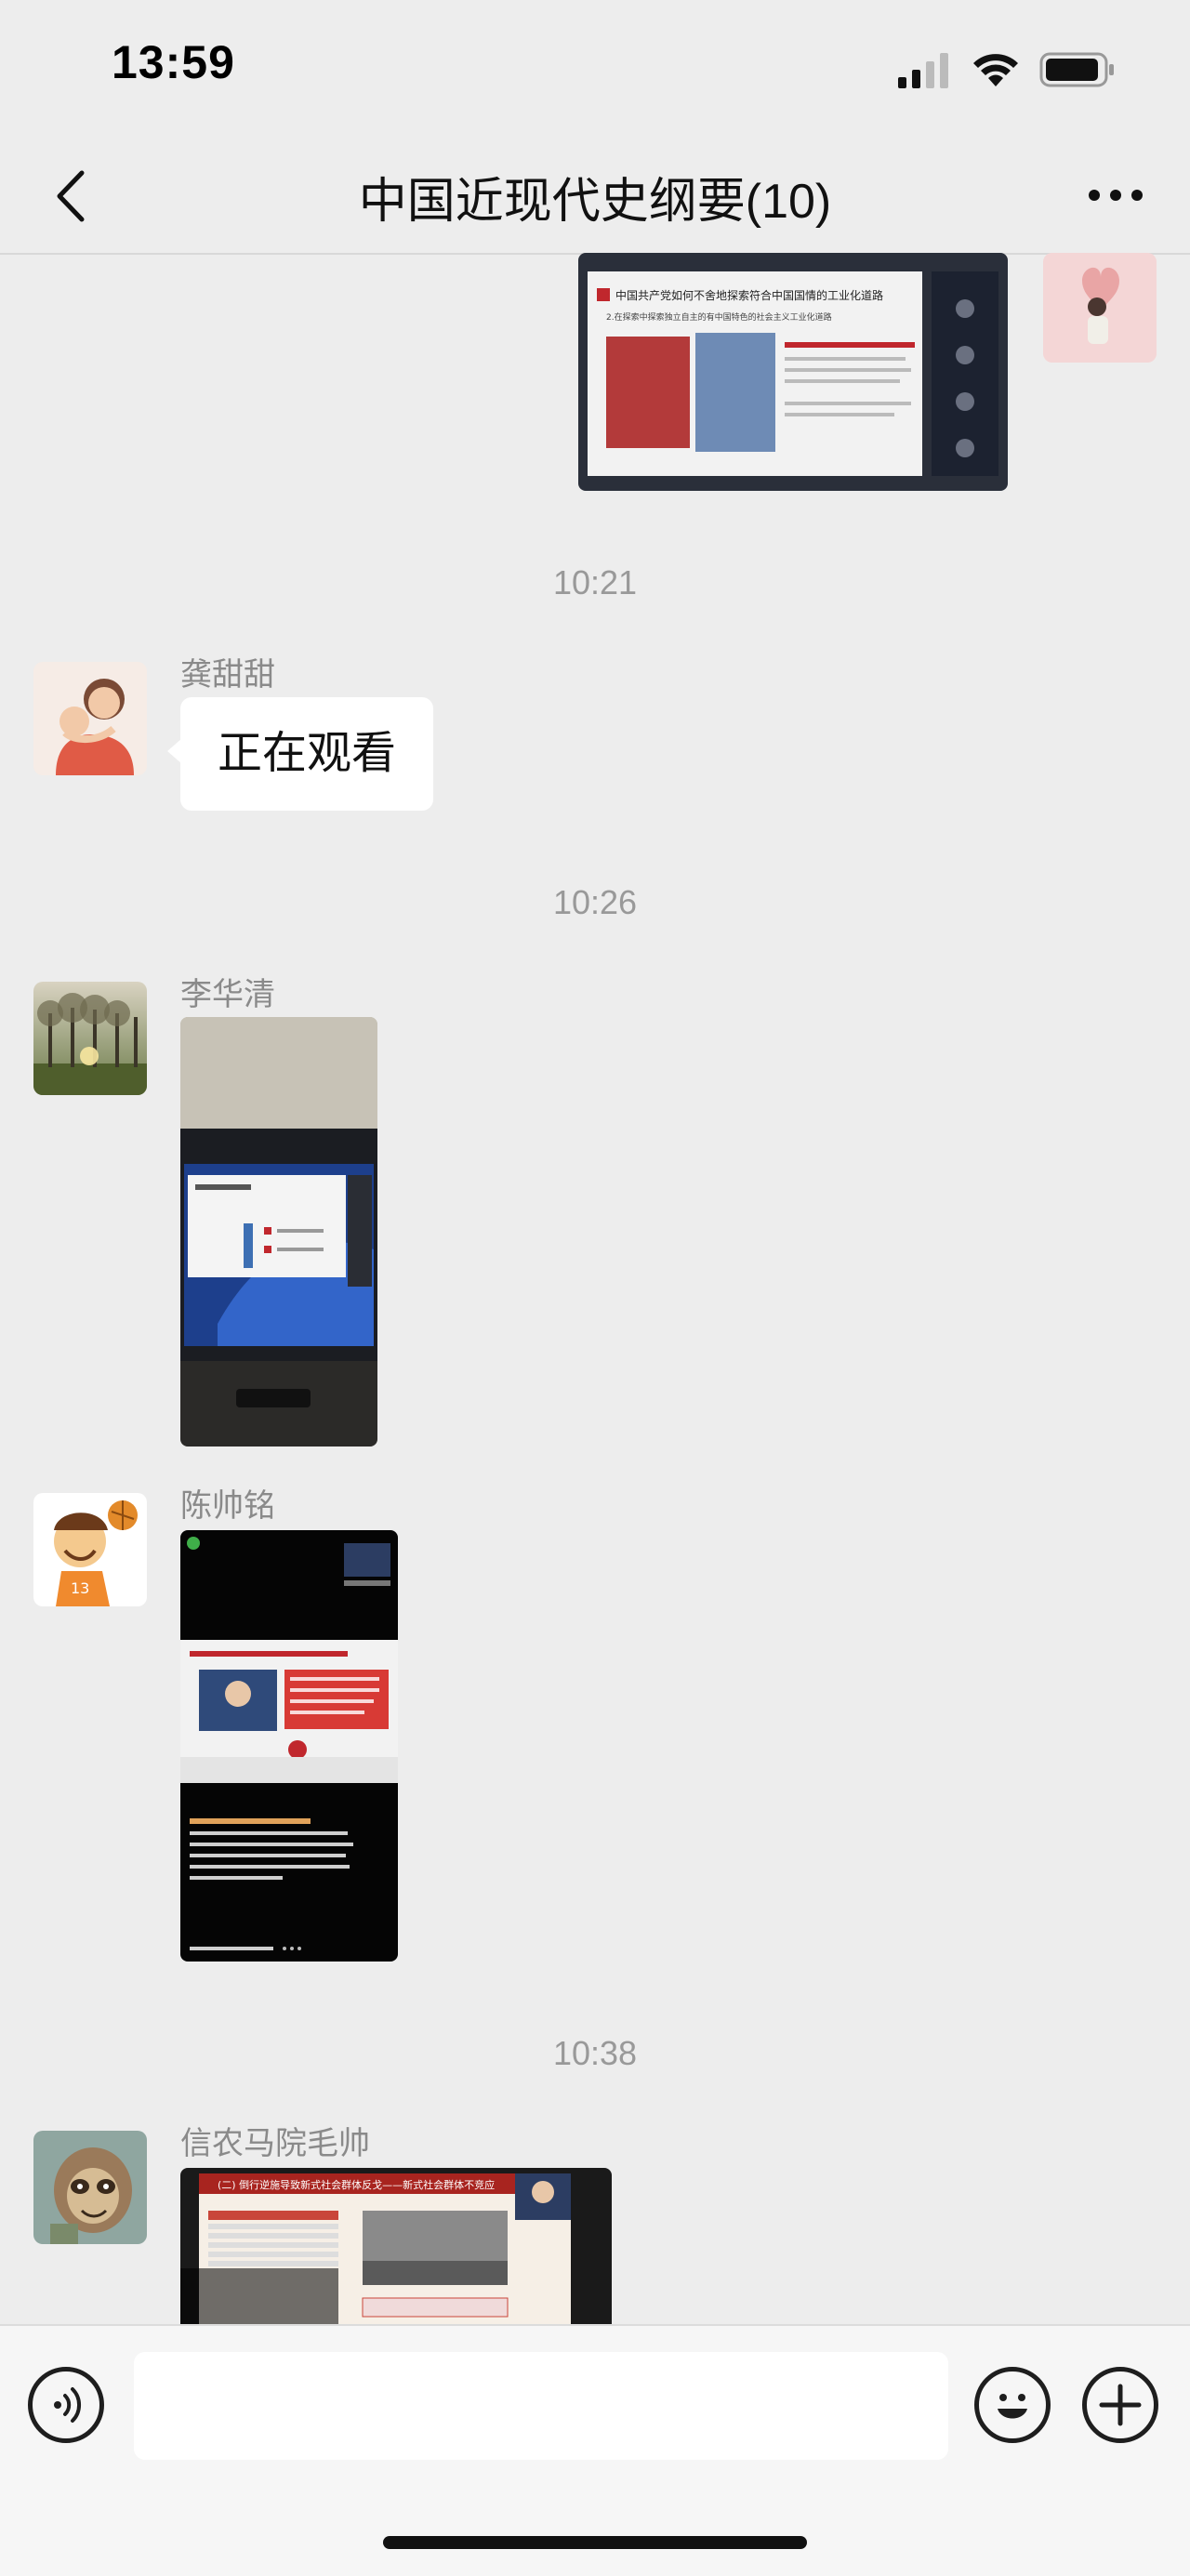 This screenshot has width=1190, height=2576. I want to click on time-divider: 10:21, so click(595, 582).